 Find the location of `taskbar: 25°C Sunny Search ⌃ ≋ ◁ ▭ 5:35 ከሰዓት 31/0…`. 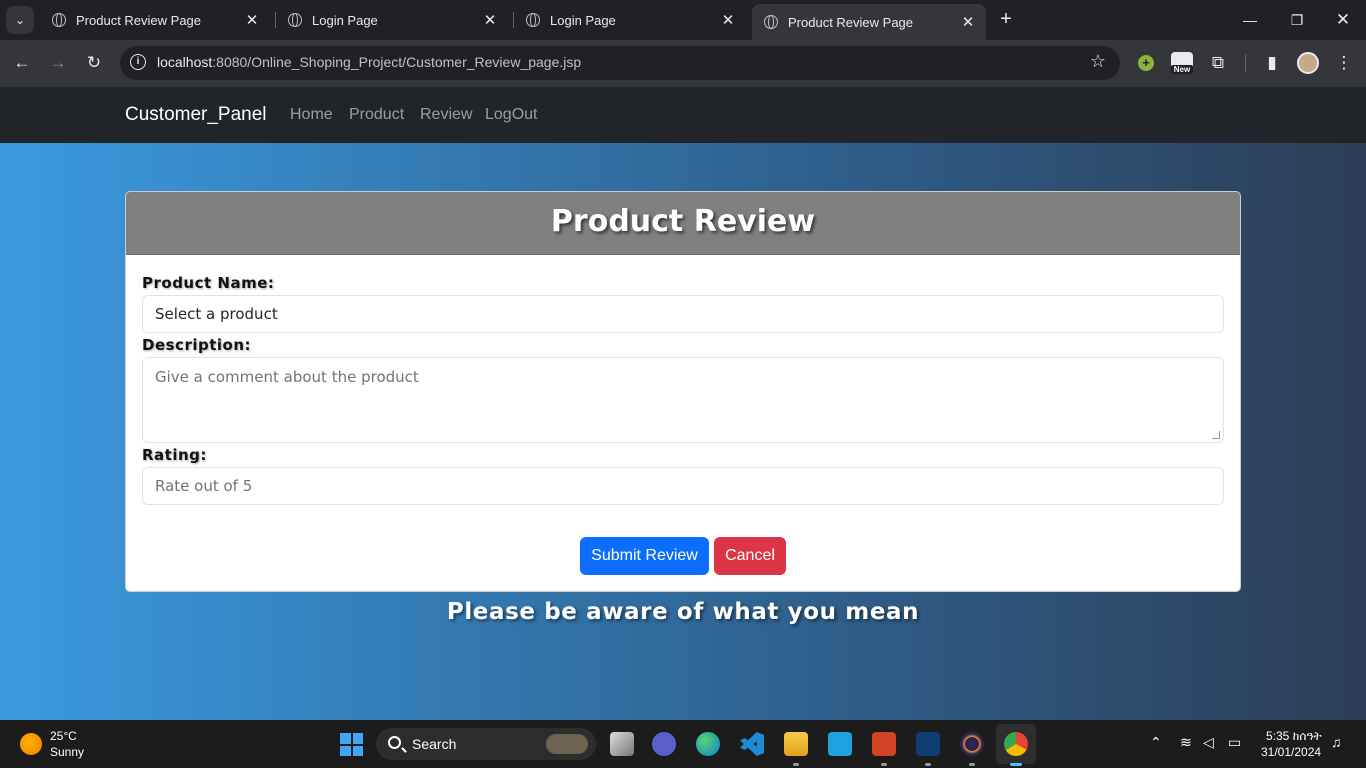

taskbar: 25°C Sunny Search ⌃ ≋ ◁ ▭ 5:35 ከሰዓት 31/0… is located at coordinates (683, 744).